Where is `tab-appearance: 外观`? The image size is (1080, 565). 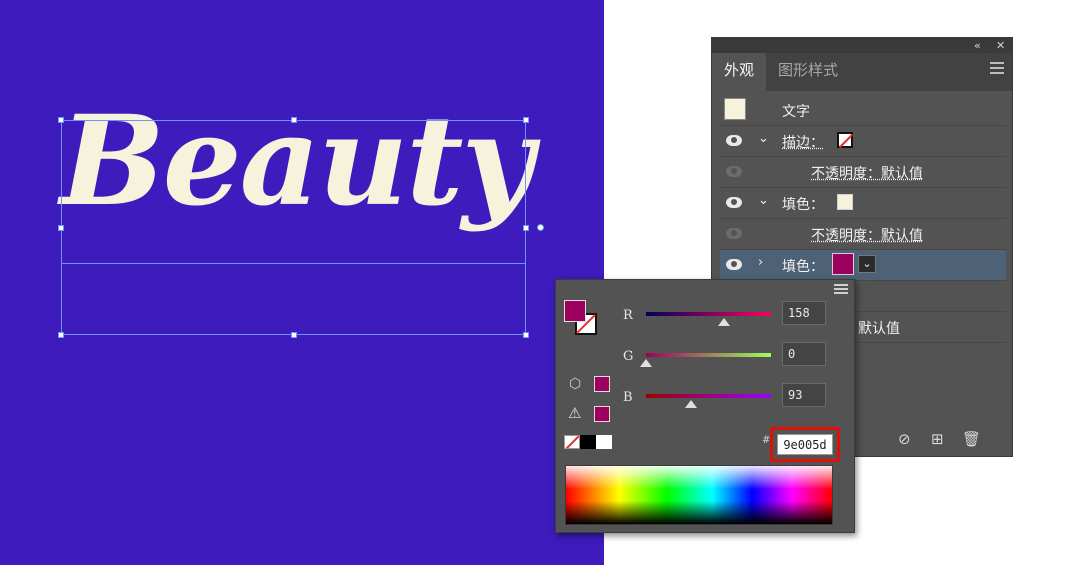
tab-appearance: 外观 is located at coordinates (739, 72).